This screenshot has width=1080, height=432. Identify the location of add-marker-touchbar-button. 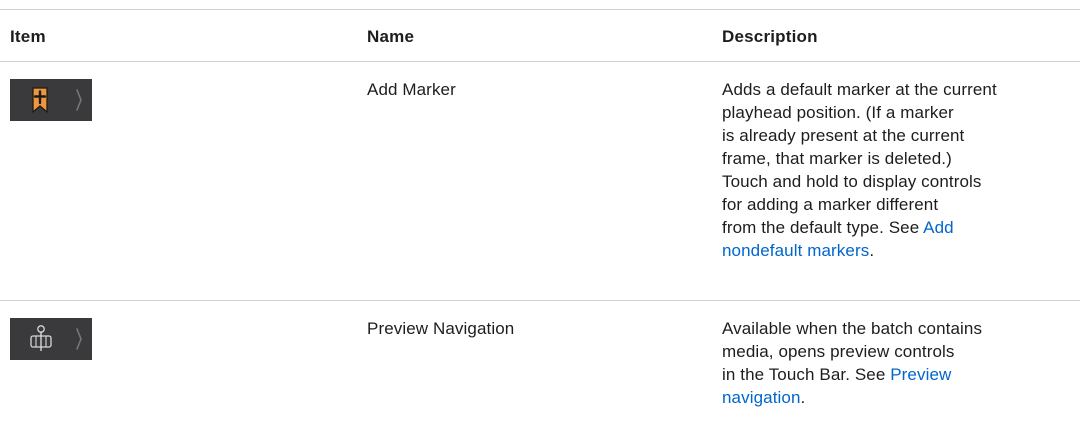
(51, 100).